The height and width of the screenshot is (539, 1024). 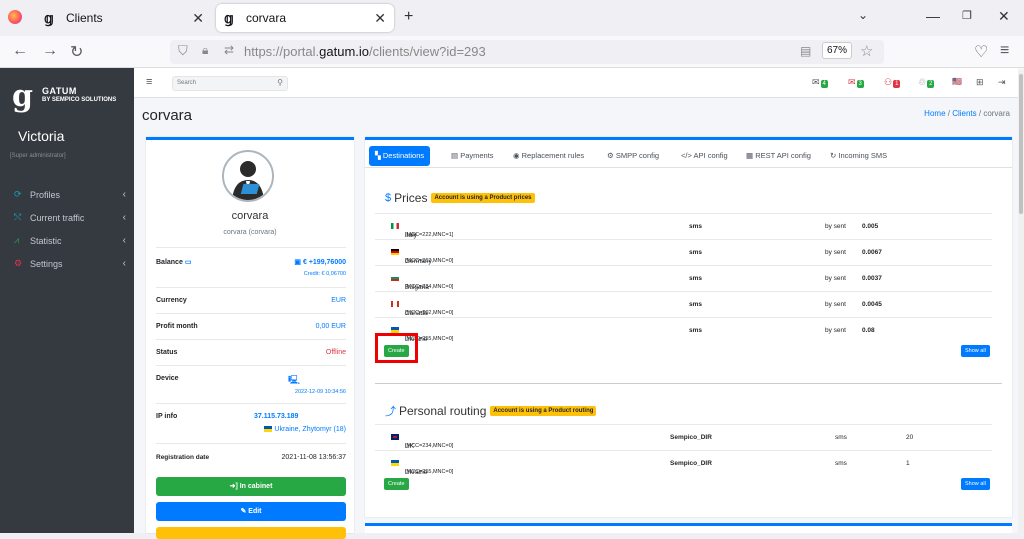 I want to click on mode-cell: by sent, so click(x=835, y=278).